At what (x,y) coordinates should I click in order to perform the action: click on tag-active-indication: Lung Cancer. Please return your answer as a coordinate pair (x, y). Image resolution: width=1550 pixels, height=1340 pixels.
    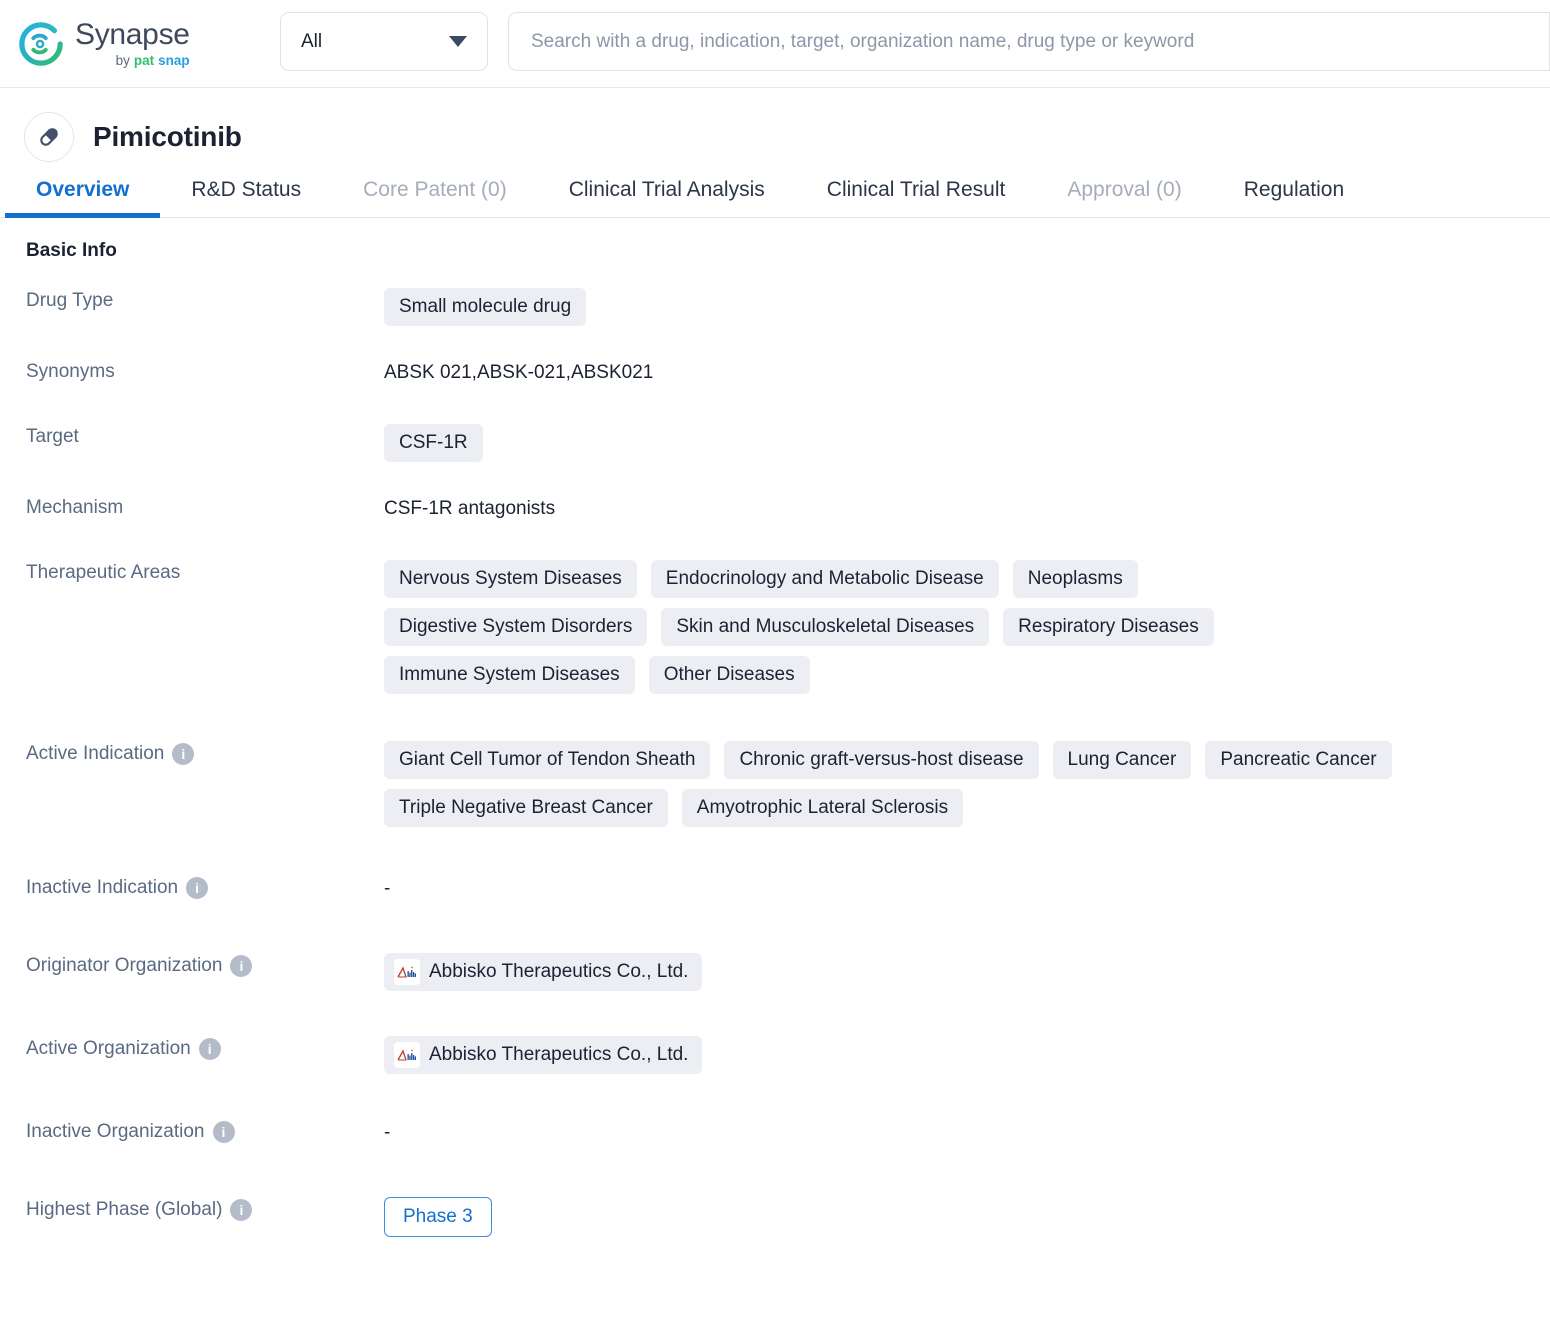
    Looking at the image, I should click on (1122, 760).